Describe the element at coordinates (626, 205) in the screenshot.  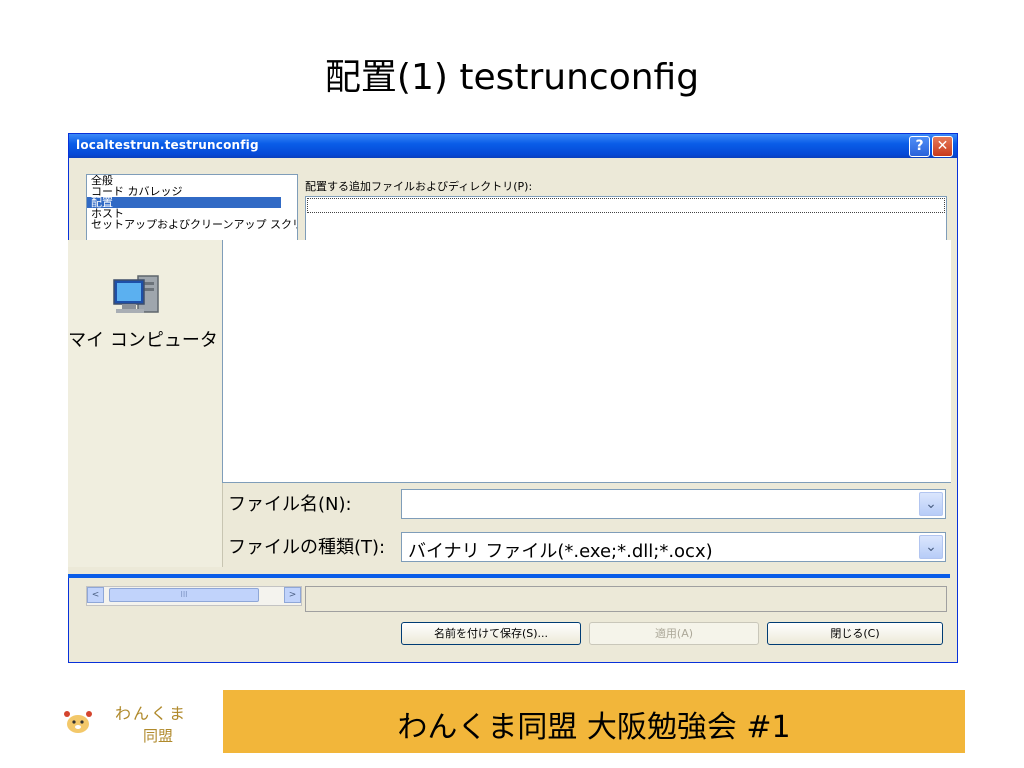
I see `focus-rectangle` at that location.